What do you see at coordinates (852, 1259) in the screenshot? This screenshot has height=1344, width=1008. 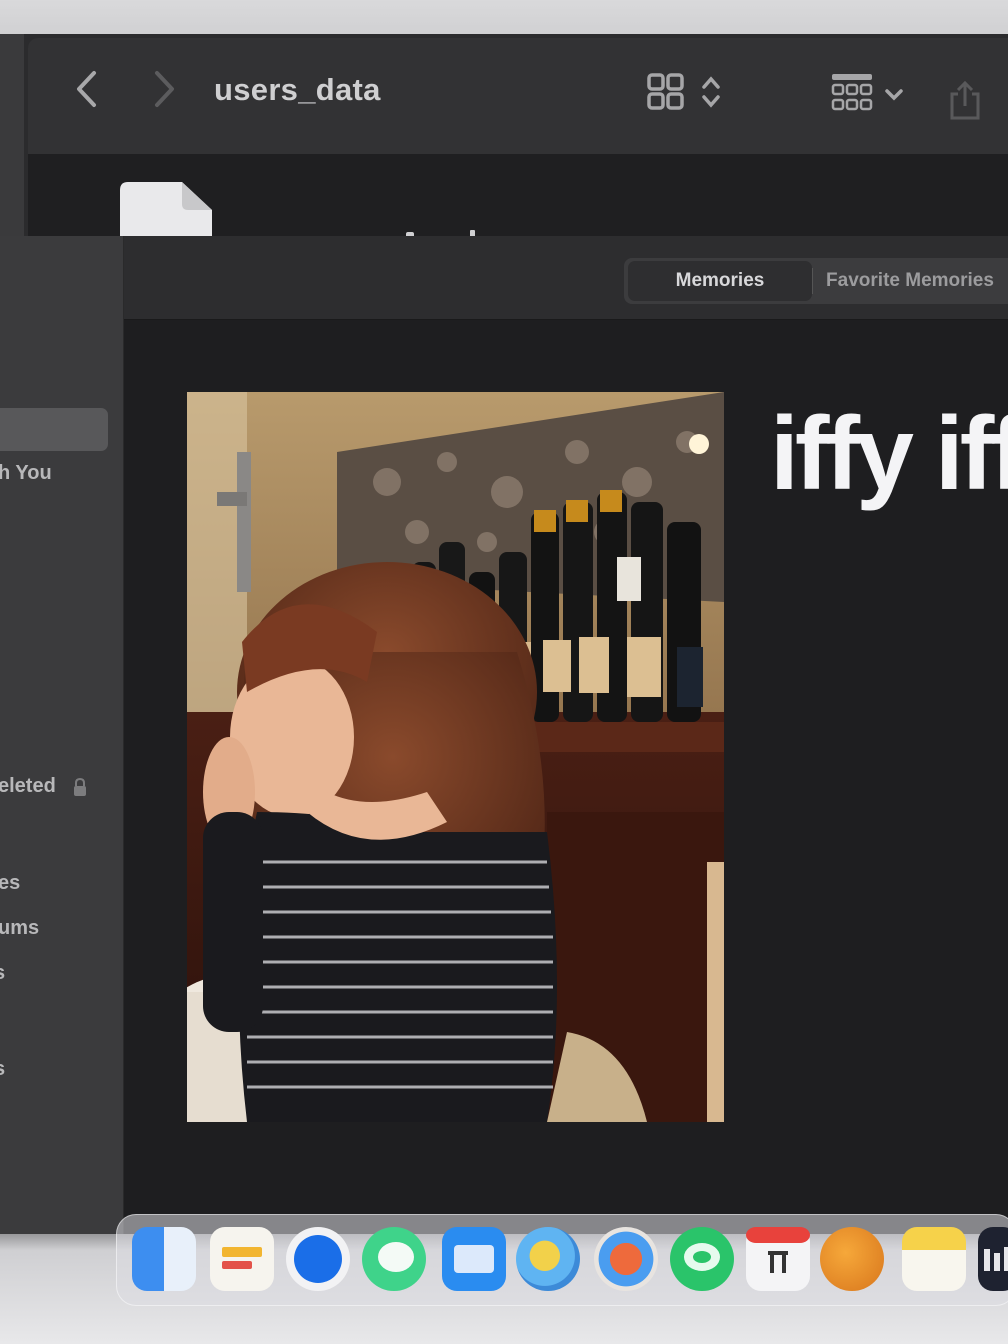 I see `contacts-icon` at bounding box center [852, 1259].